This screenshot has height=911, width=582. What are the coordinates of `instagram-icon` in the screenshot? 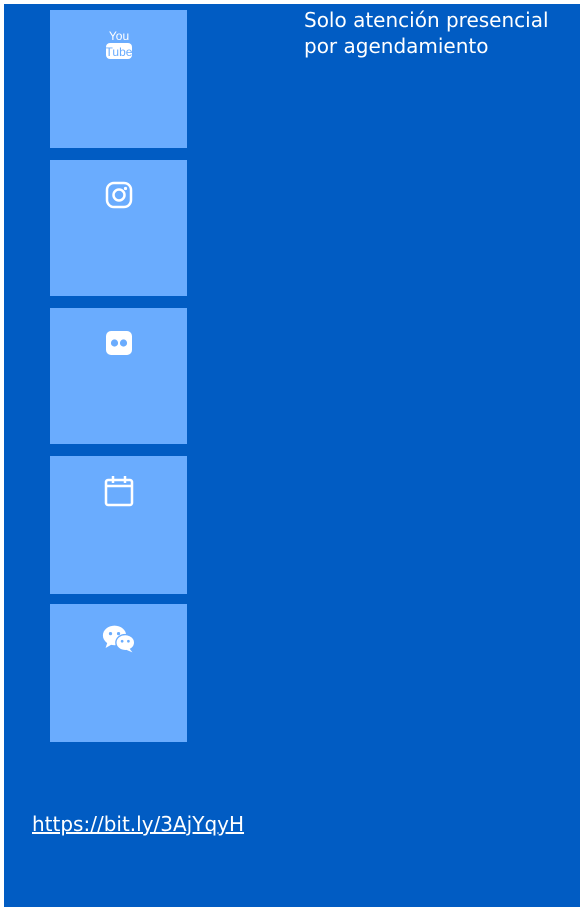 It's located at (119, 195).